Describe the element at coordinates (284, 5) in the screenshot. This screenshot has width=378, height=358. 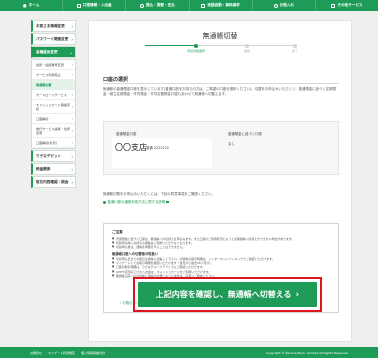
I see `nav-loan: お借入れ` at that location.